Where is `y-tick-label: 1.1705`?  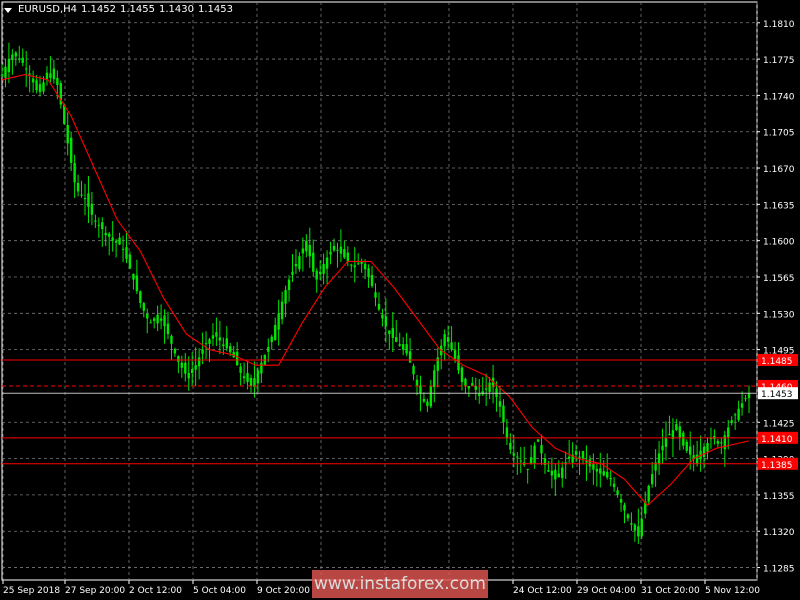
y-tick-label: 1.1705 is located at coordinates (779, 134).